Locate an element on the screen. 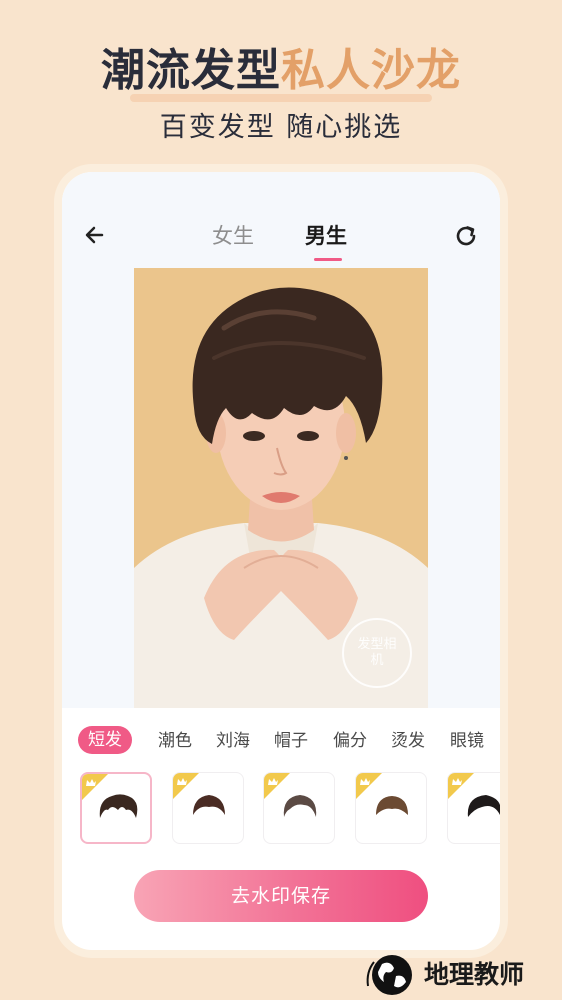  category-hat: 帽子 is located at coordinates (291, 741).